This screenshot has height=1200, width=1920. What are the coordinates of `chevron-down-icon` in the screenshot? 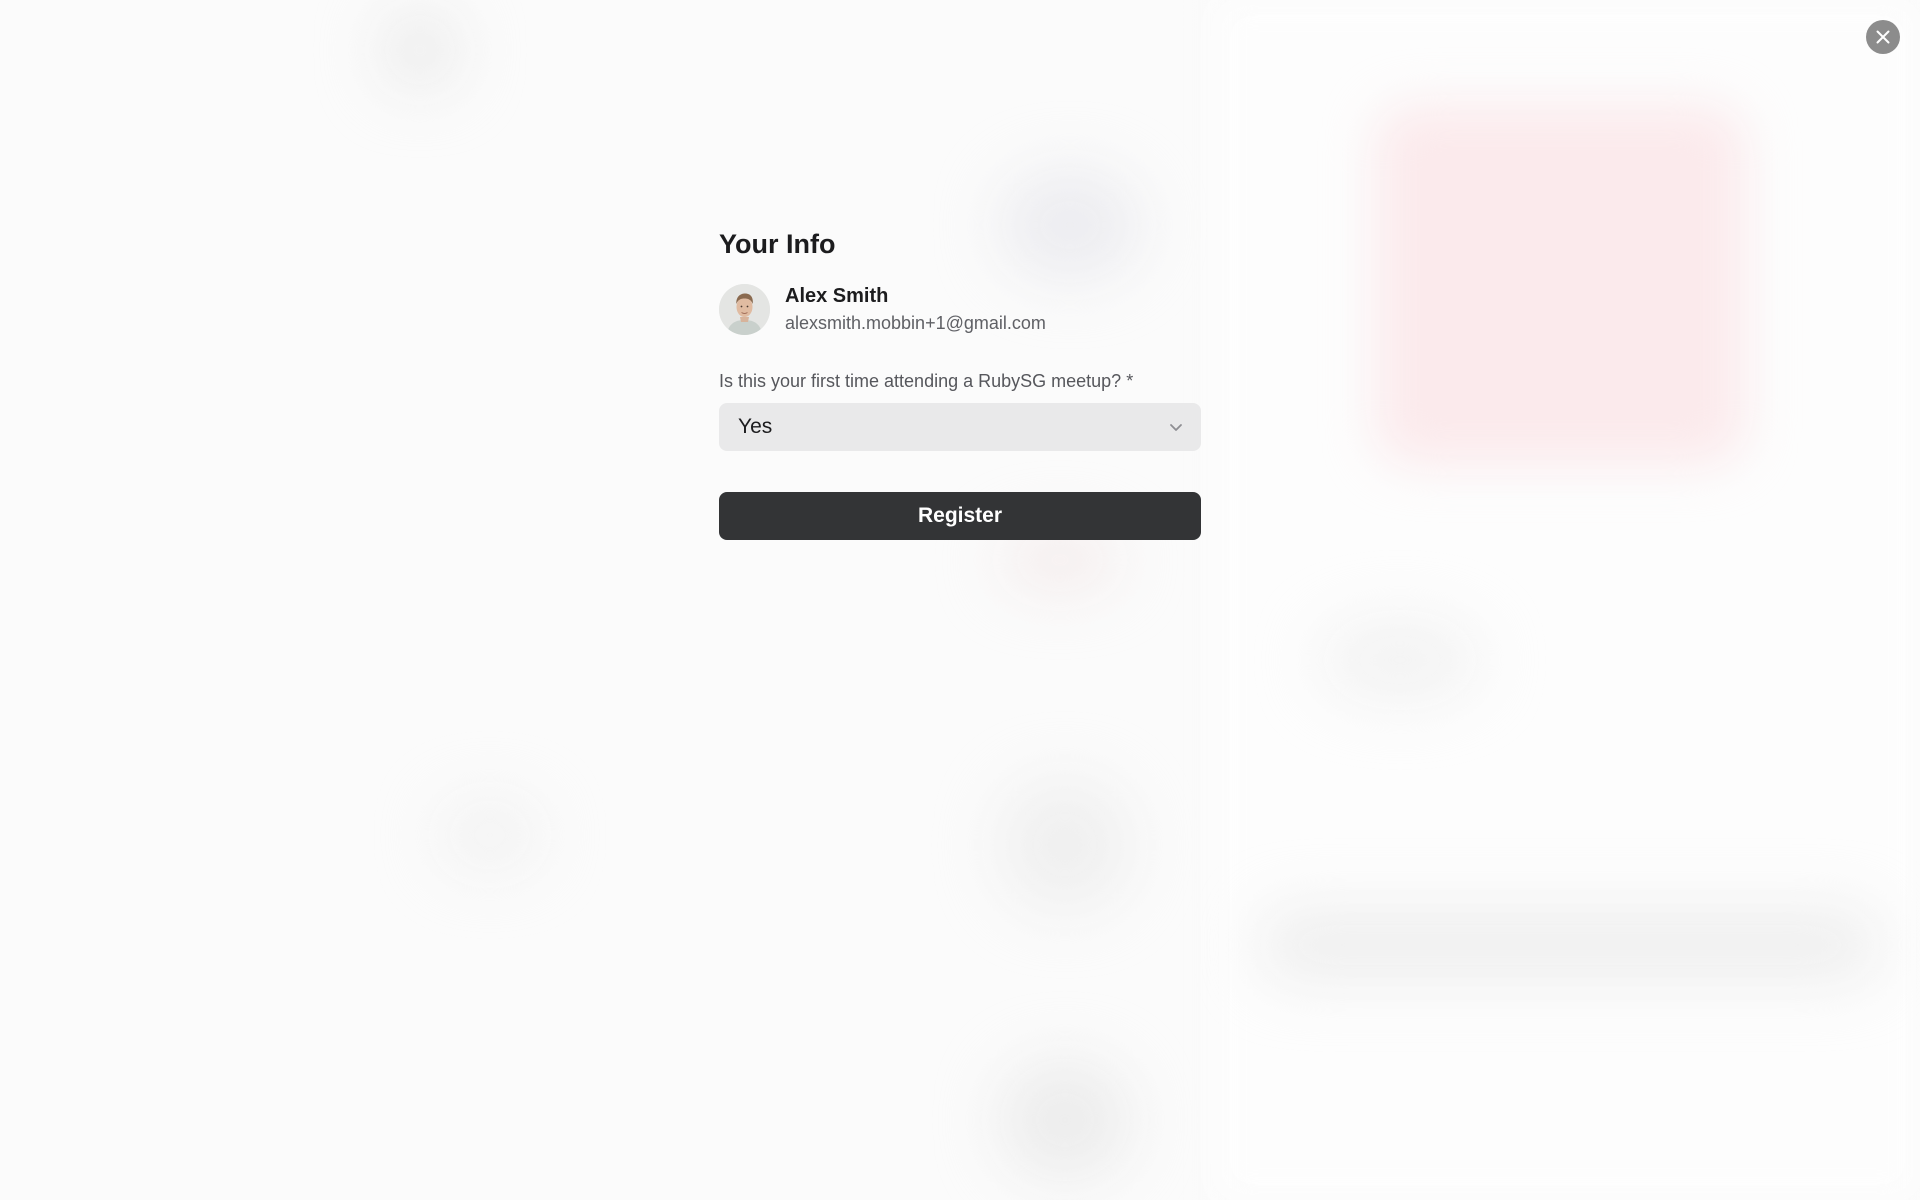 It's located at (1176, 427).